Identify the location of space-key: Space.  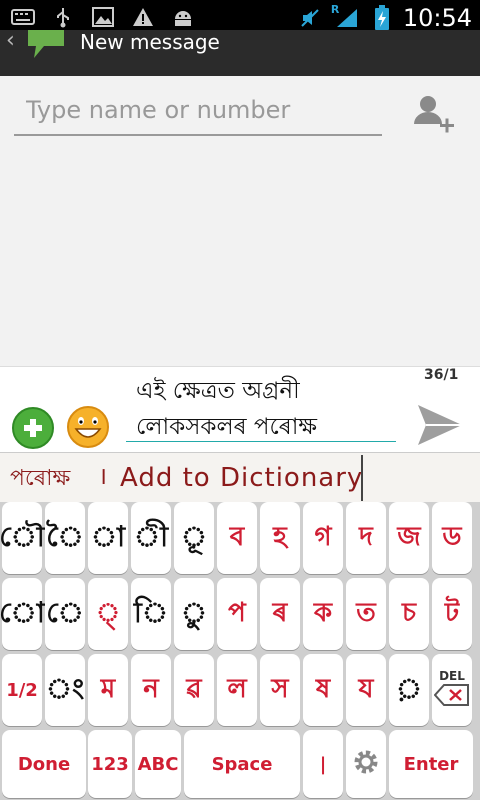
(242, 764).